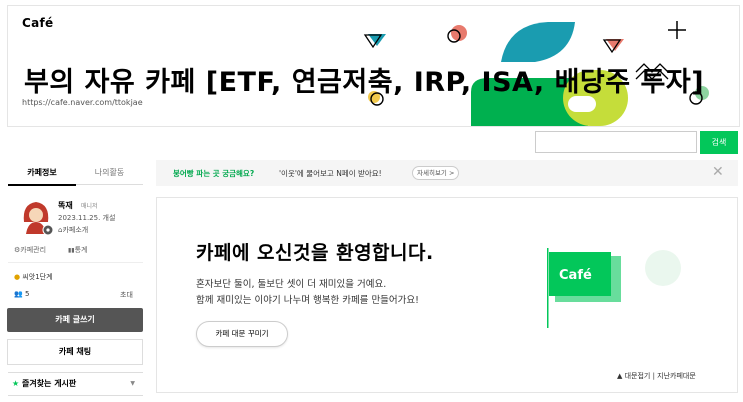 This screenshot has width=743, height=402. I want to click on bar-chart-icon: ▮▮, so click(71, 250).